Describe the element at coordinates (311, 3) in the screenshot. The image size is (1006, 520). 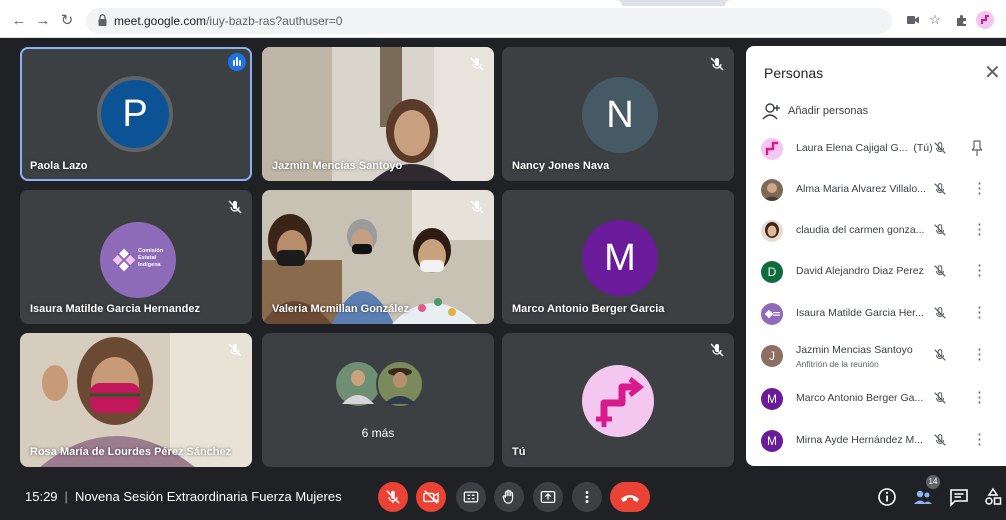
I see `active-tab` at that location.